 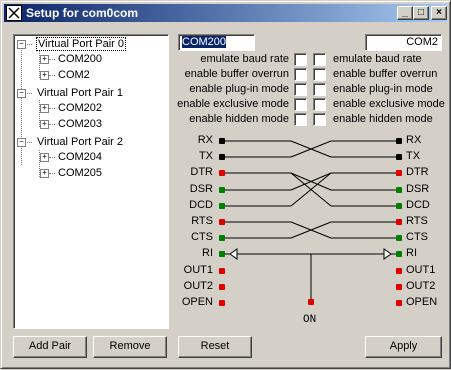 What do you see at coordinates (417, 221) in the screenshot?
I see `signal-label-right: RTS` at bounding box center [417, 221].